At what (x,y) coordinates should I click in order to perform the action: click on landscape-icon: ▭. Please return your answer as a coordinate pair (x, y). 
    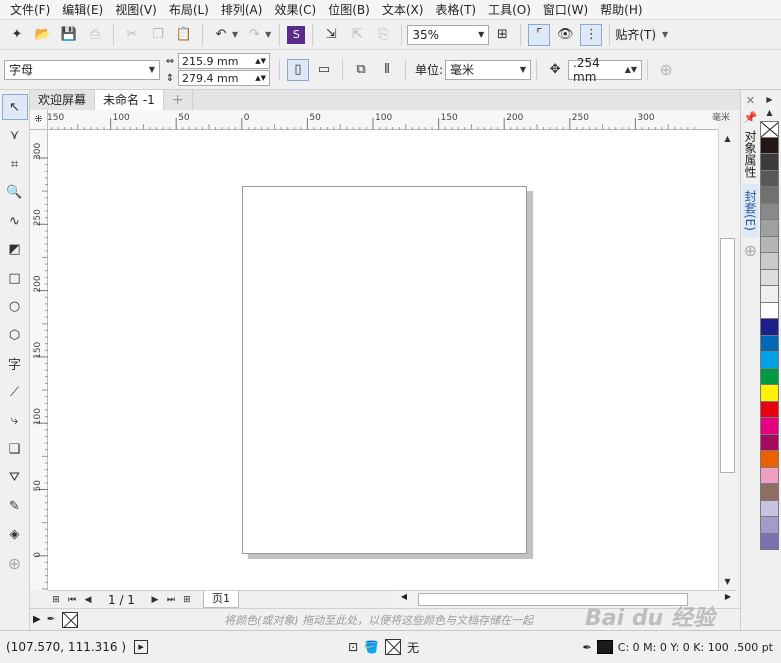
    Looking at the image, I should click on (324, 70).